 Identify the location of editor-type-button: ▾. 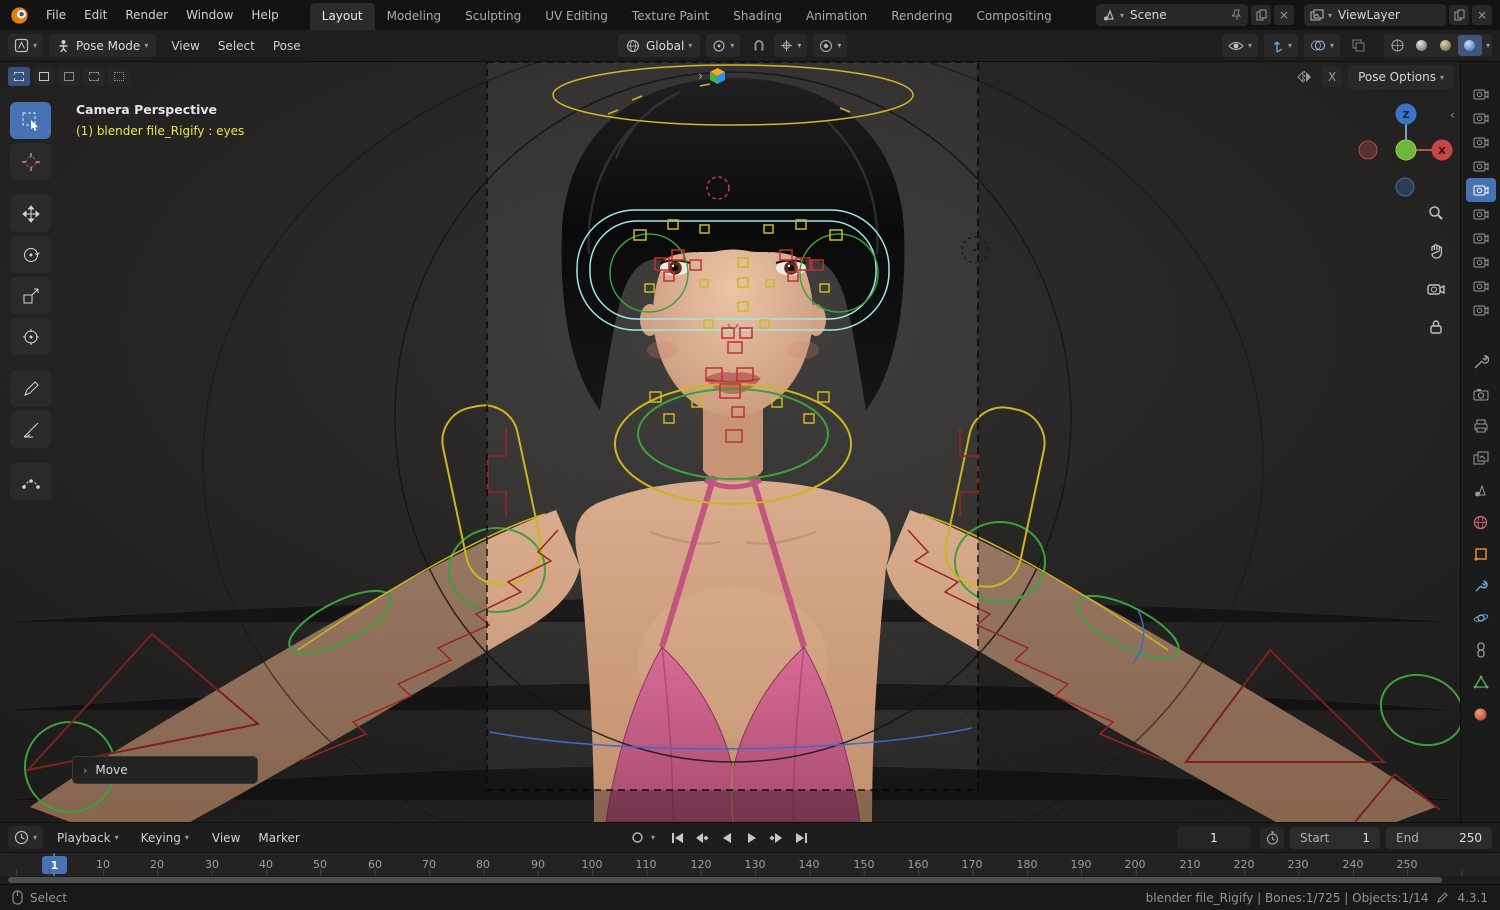
(26, 45).